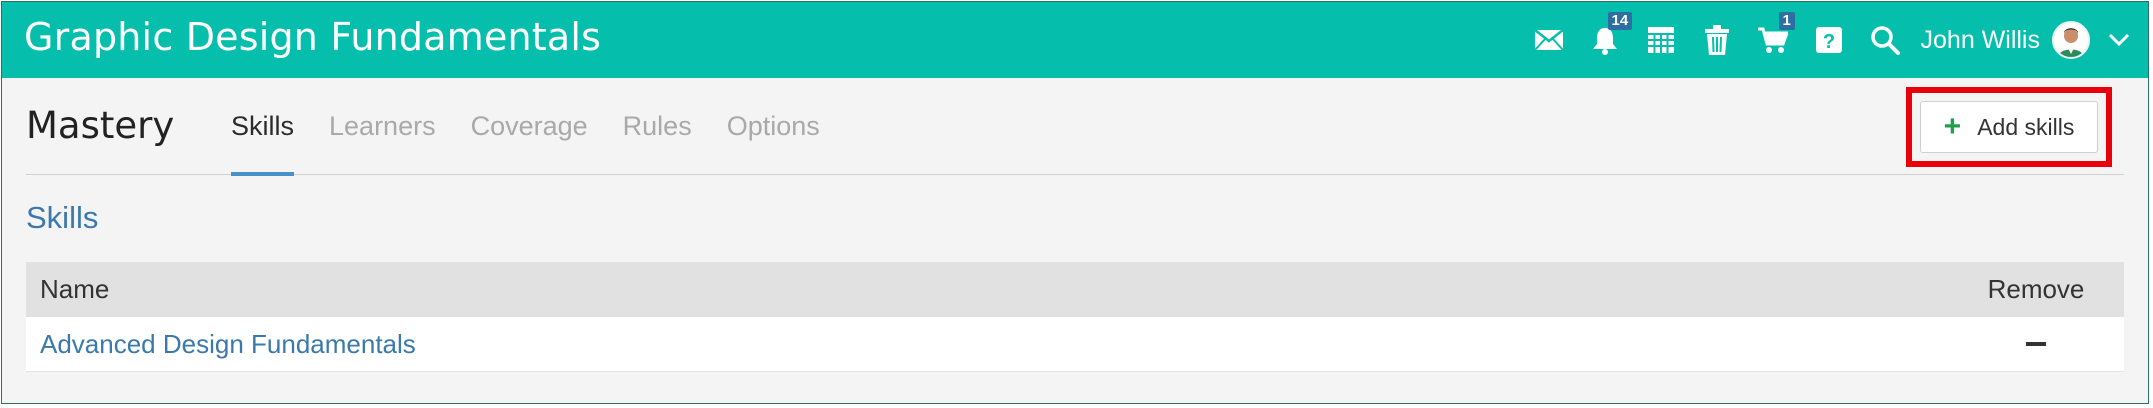 The image size is (2153, 408). What do you see at coordinates (1549, 40) in the screenshot?
I see `mail-icon` at bounding box center [1549, 40].